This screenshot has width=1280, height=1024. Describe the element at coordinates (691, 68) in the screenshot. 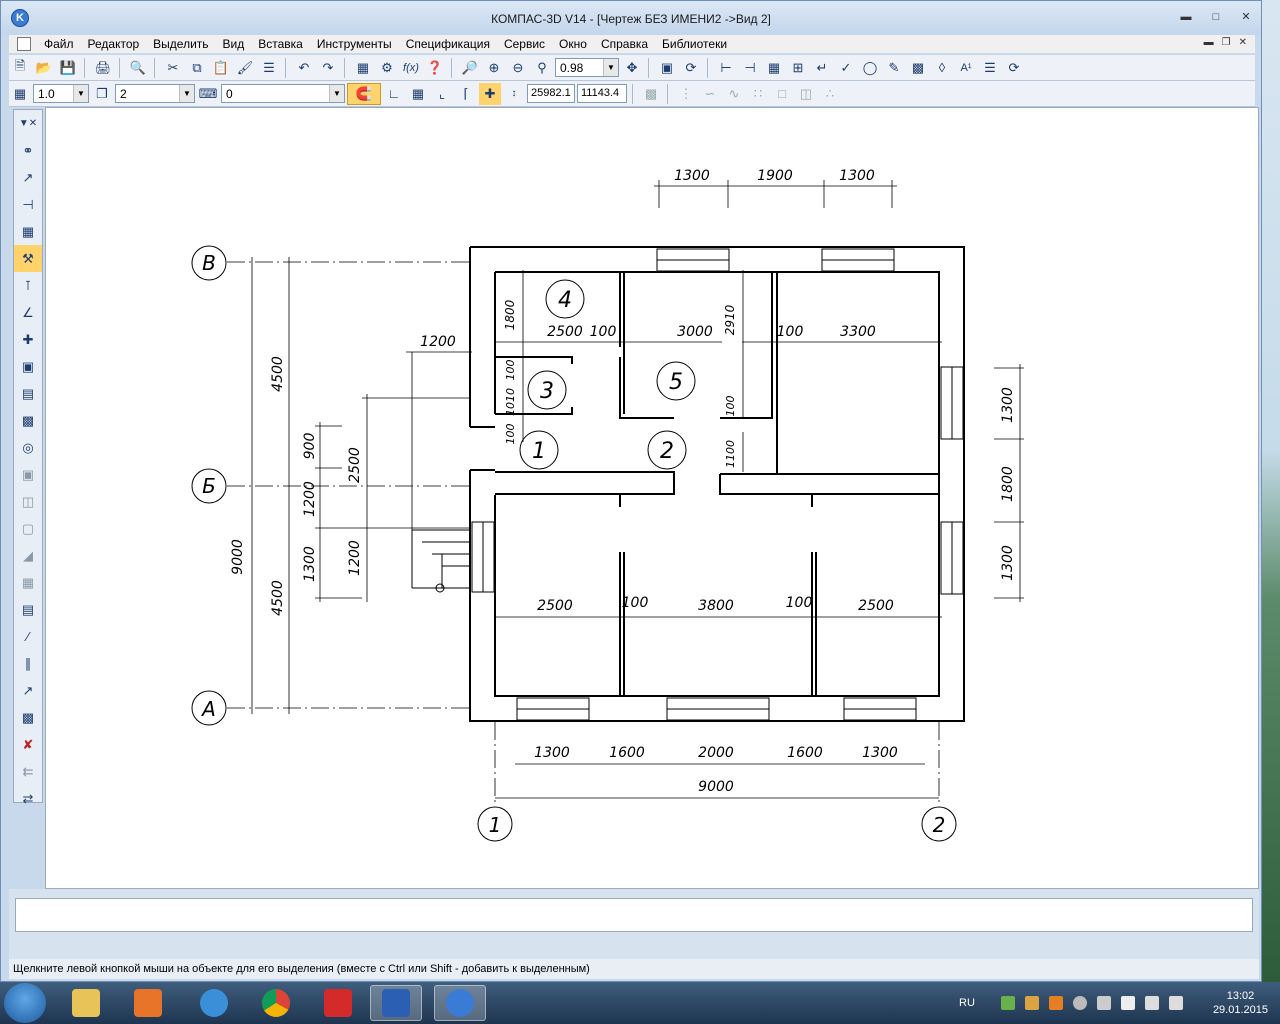

I see `refresh-icon: ⟳` at that location.